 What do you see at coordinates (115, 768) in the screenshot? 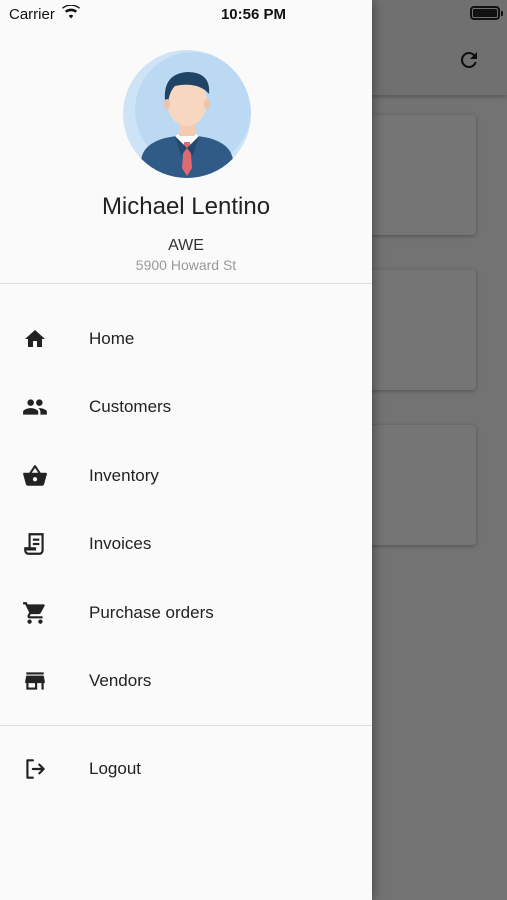
I see `logout-label: Logout` at bounding box center [115, 768].